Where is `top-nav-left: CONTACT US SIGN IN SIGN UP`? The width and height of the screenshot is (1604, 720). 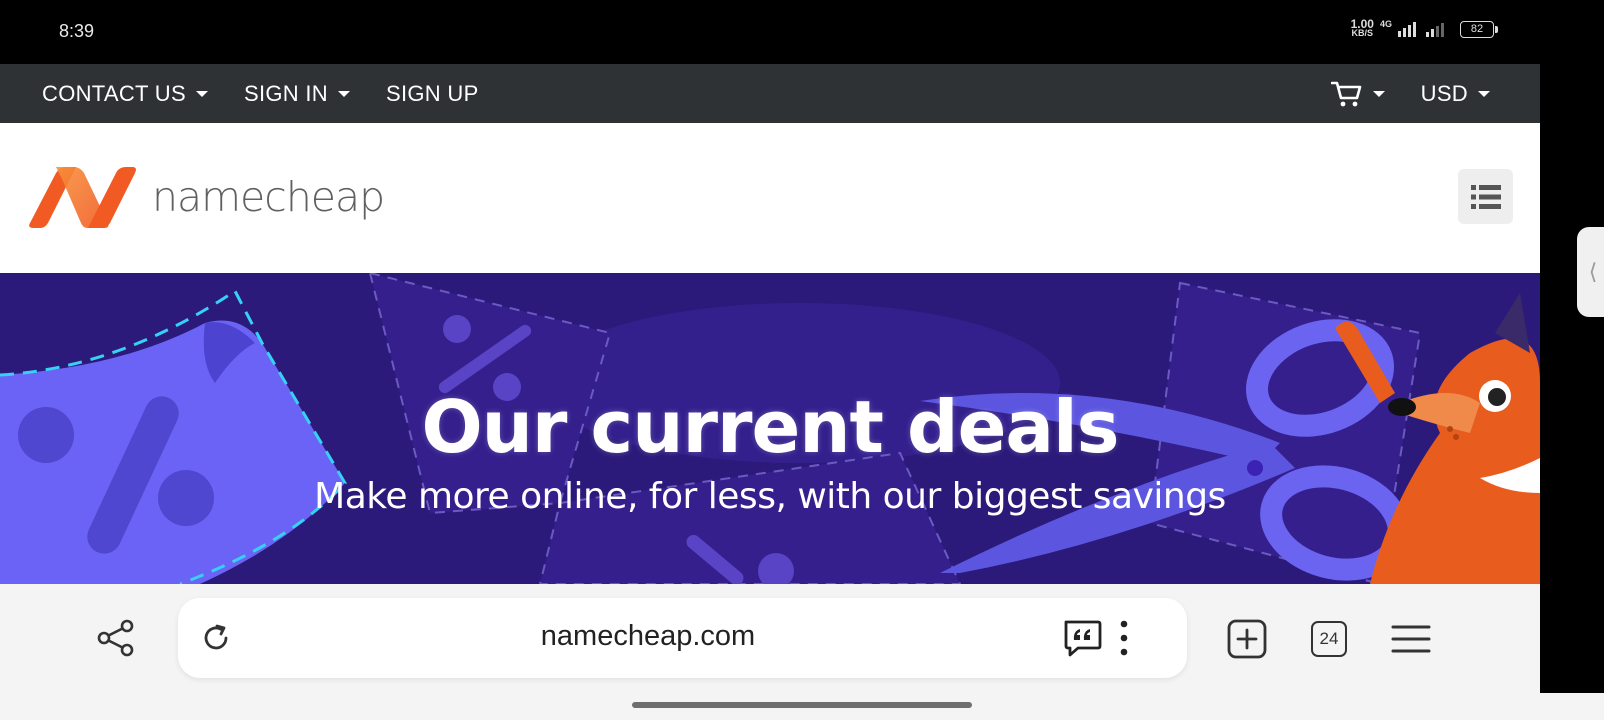 top-nav-left: CONTACT US SIGN IN SIGN UP is located at coordinates (260, 94).